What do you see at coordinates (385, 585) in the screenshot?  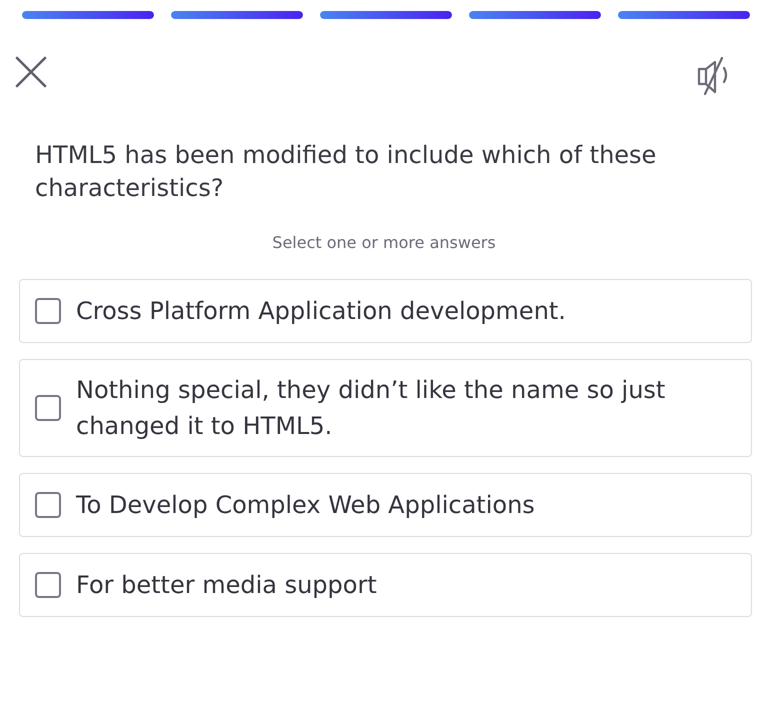 I see `answer-option: For better media support` at bounding box center [385, 585].